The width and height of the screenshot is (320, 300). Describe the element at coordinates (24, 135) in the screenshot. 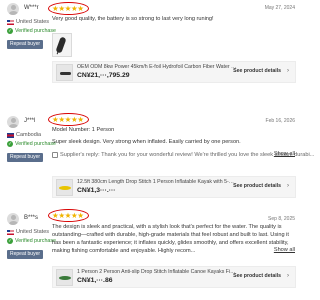

I see `reviewer-country: Cambodia` at that location.